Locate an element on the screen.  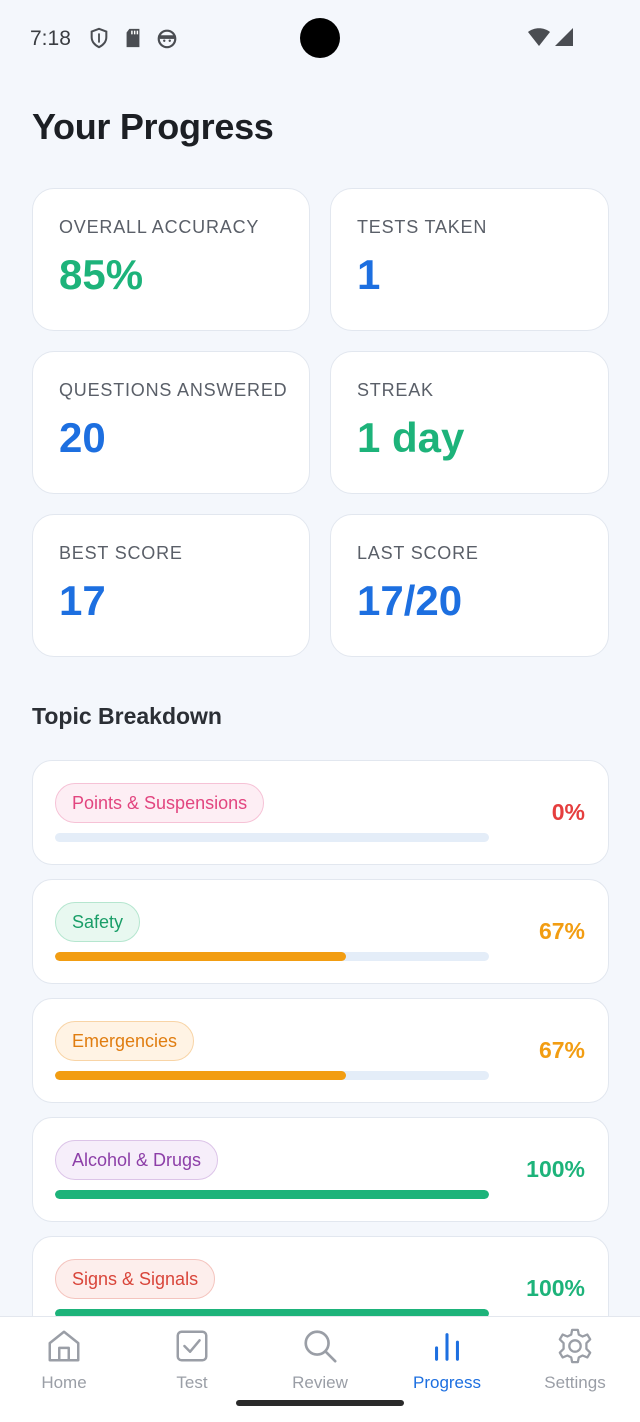
wifi-icon is located at coordinates (539, 37).